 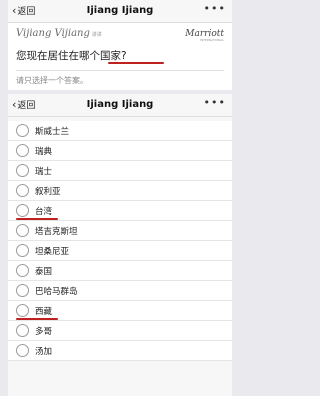 What do you see at coordinates (44, 152) in the screenshot?
I see `option-label: 瑞典` at bounding box center [44, 152].